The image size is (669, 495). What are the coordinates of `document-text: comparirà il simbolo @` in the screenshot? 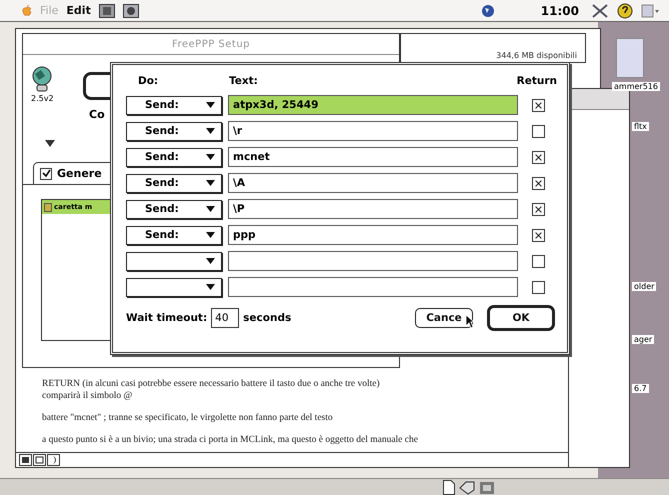 It's located at (88, 396).